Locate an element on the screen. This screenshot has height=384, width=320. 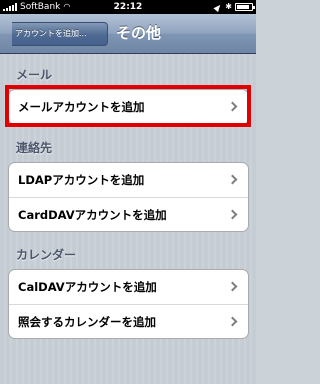
bluetooth-icon: ✱ is located at coordinates (228, 6).